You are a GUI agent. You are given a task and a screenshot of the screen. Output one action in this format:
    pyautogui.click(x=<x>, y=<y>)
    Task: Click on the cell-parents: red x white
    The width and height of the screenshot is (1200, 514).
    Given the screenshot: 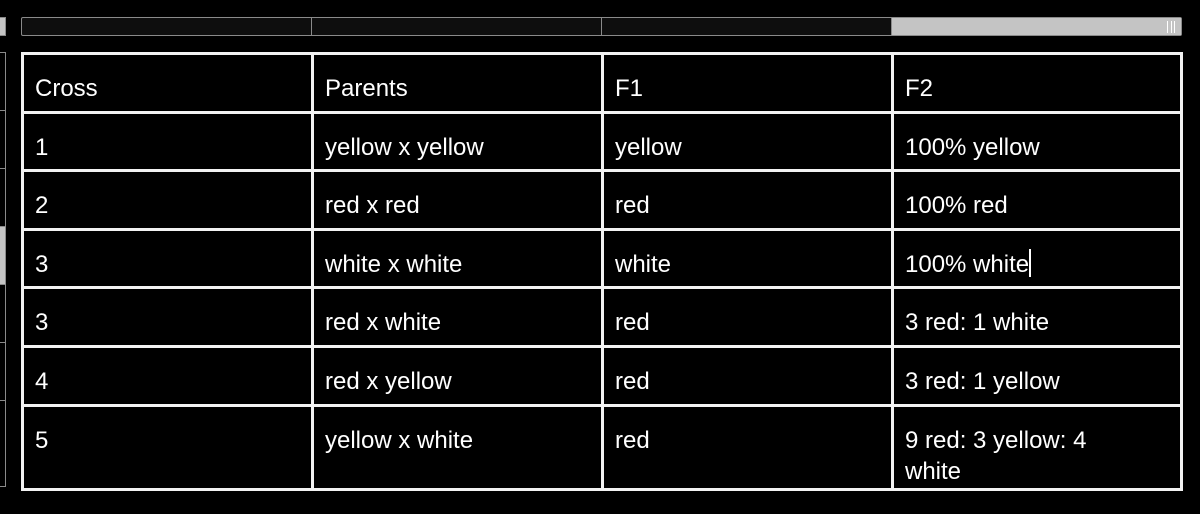 What is the action you would take?
    pyautogui.click(x=457, y=317)
    